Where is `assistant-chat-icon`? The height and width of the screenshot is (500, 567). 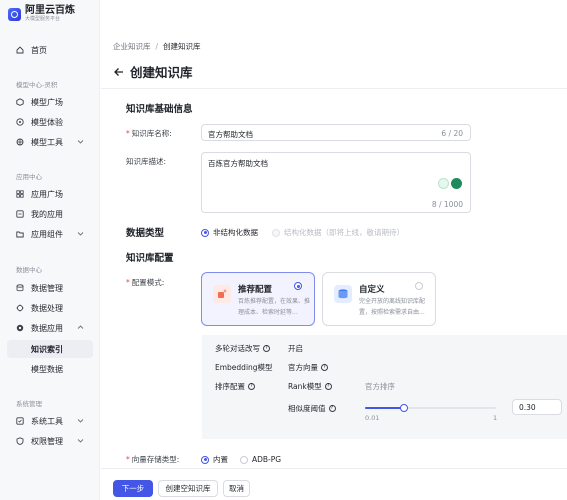
assistant-chat-icon is located at coordinates (456, 183).